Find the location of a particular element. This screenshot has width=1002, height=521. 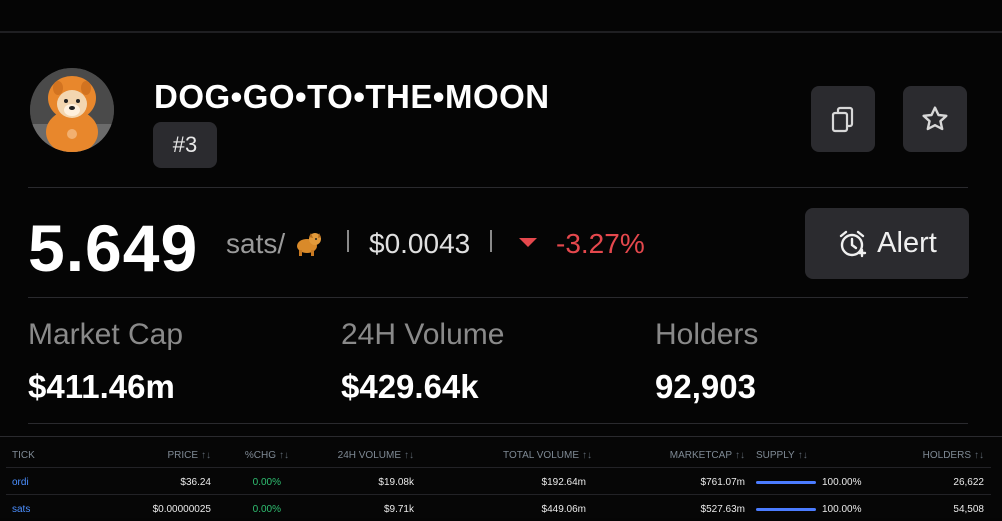

header-tick: TICK is located at coordinates (23, 455).